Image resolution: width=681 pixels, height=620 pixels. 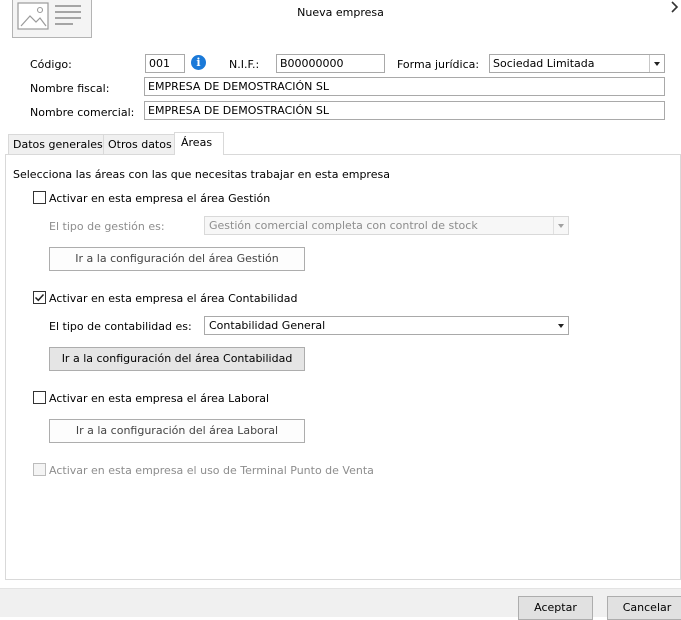 I want to click on forma-juridica-select: Sociedad Limitada, so click(x=577, y=63).